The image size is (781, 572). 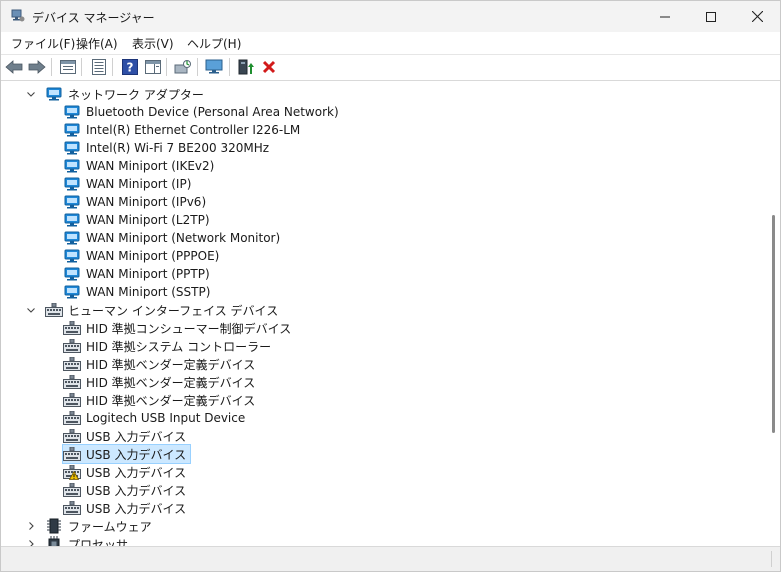 I want to click on tree-category-processor: プロセッサ, so click(x=77, y=540).